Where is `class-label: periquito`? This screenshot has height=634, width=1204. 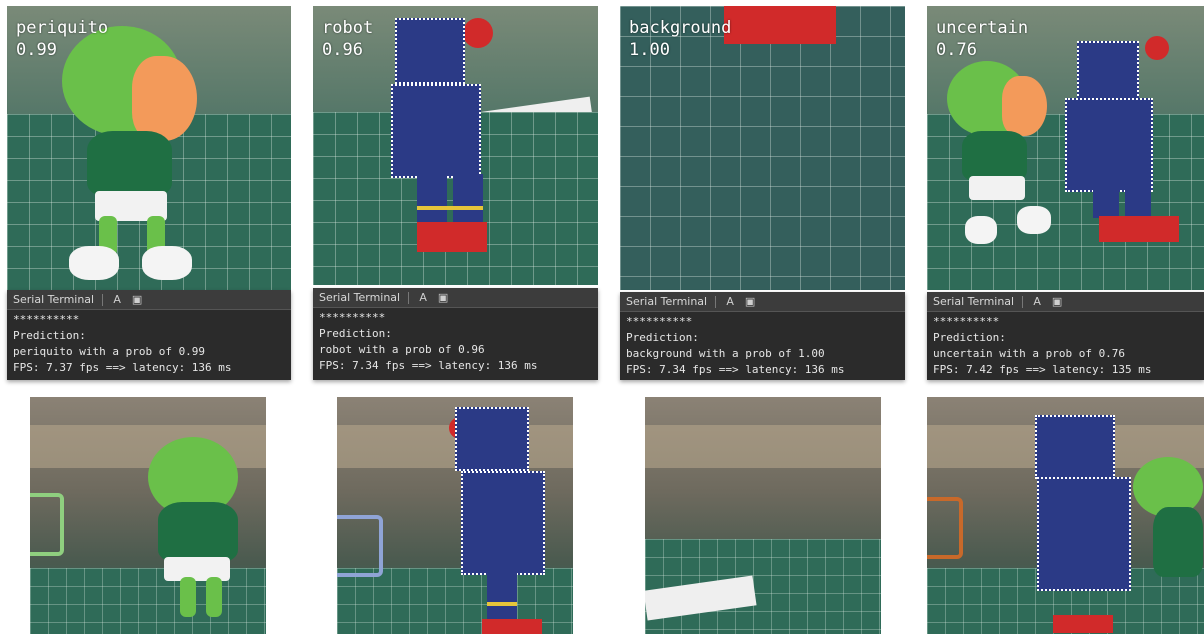 class-label: periquito is located at coordinates (62, 28).